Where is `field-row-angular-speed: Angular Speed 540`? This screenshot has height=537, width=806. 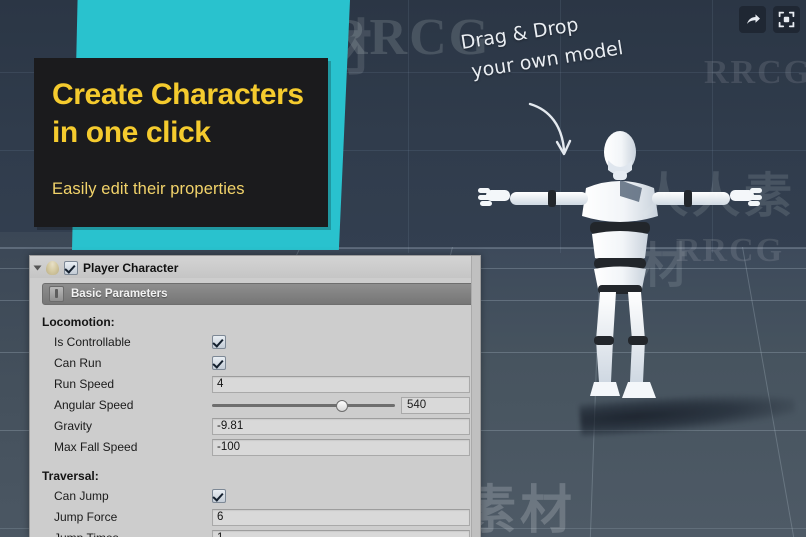 field-row-angular-speed: Angular Speed 540 is located at coordinates (256, 405).